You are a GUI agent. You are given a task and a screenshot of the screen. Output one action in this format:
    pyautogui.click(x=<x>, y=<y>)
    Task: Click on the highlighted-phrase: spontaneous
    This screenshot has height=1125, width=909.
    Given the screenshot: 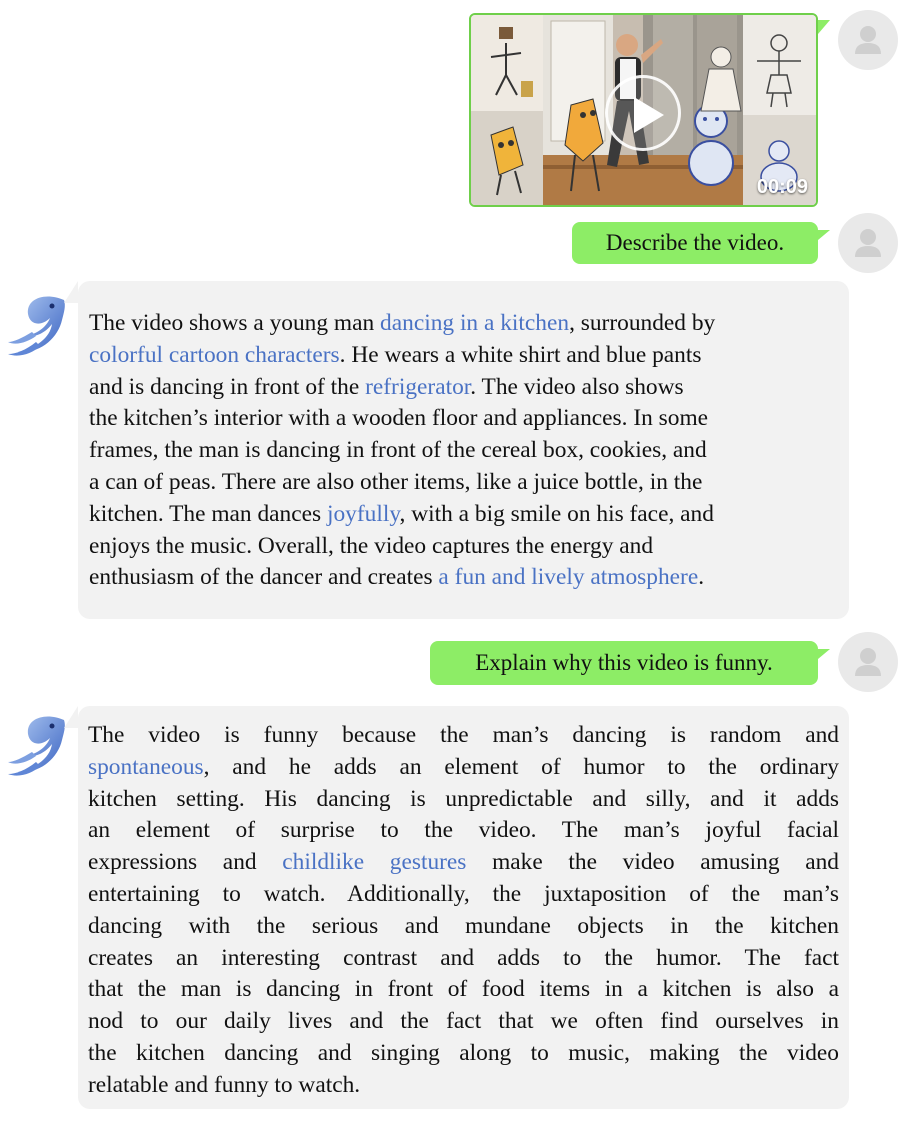 What is the action you would take?
    pyautogui.click(x=146, y=766)
    